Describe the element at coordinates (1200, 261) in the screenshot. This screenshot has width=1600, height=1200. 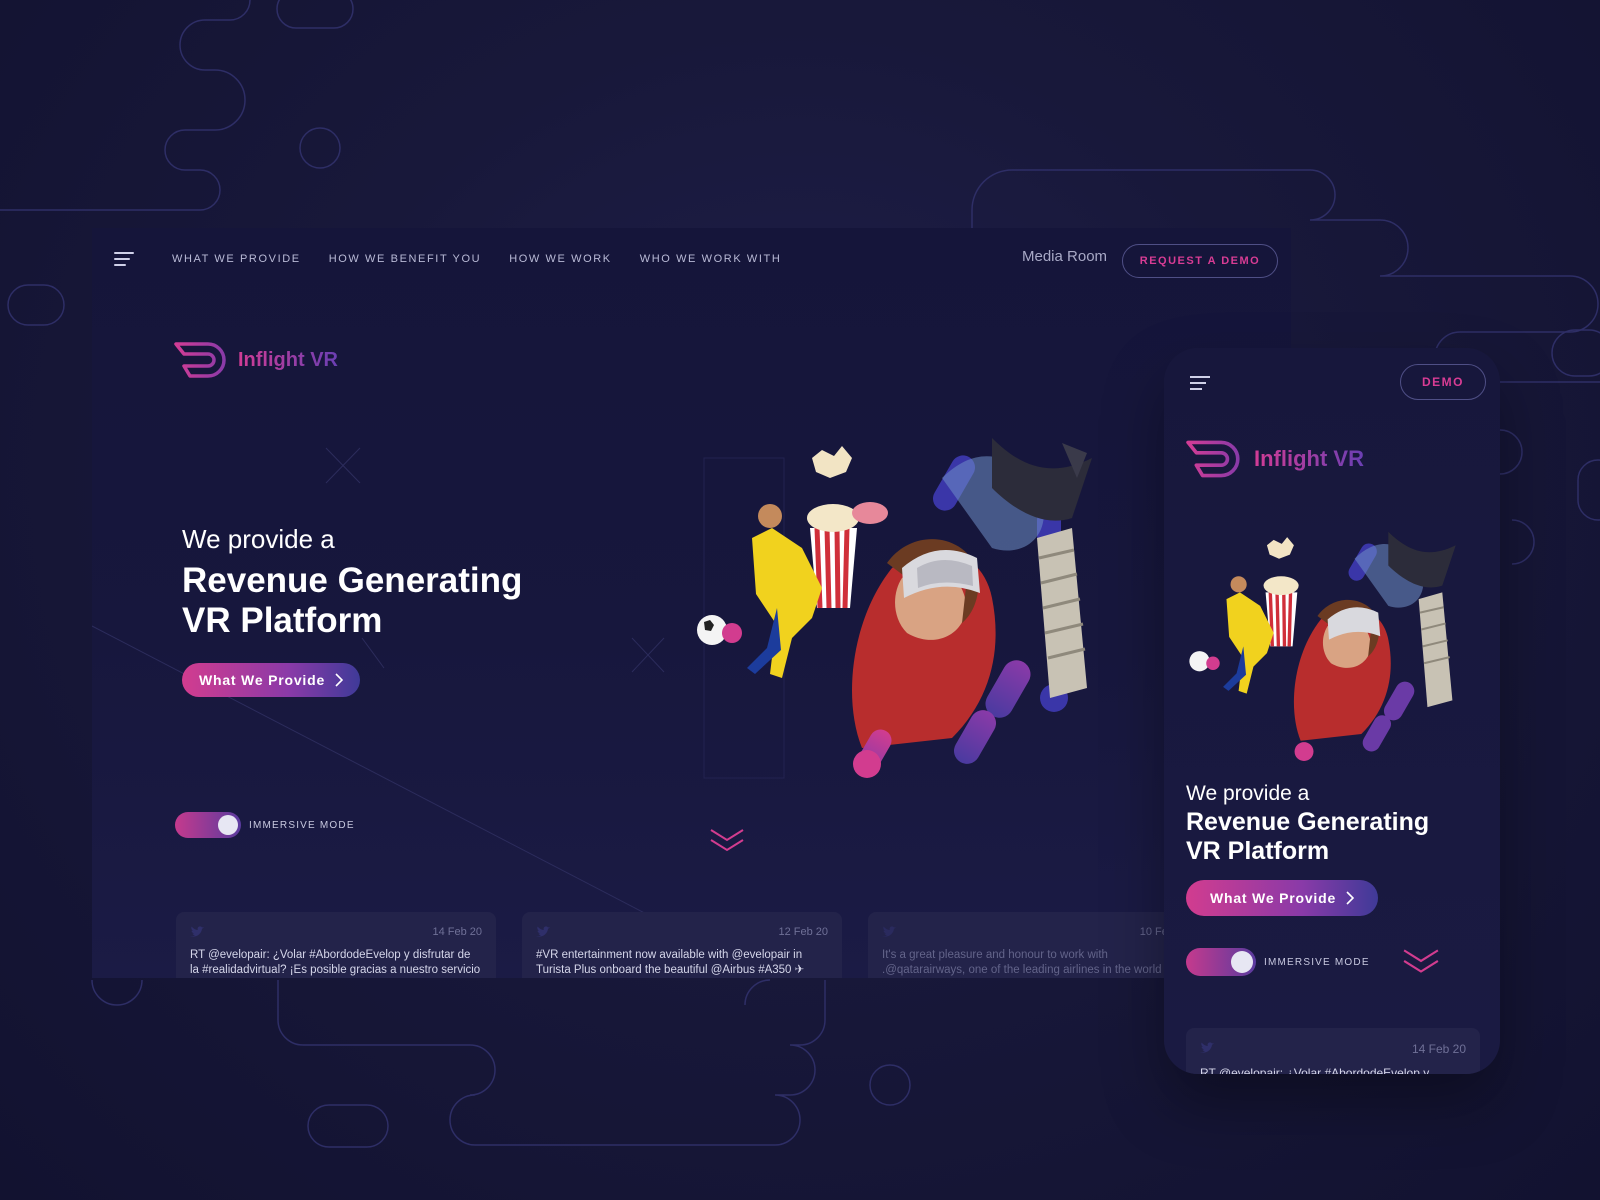
I see `request-demo-button: REQUEST A DEMO` at that location.